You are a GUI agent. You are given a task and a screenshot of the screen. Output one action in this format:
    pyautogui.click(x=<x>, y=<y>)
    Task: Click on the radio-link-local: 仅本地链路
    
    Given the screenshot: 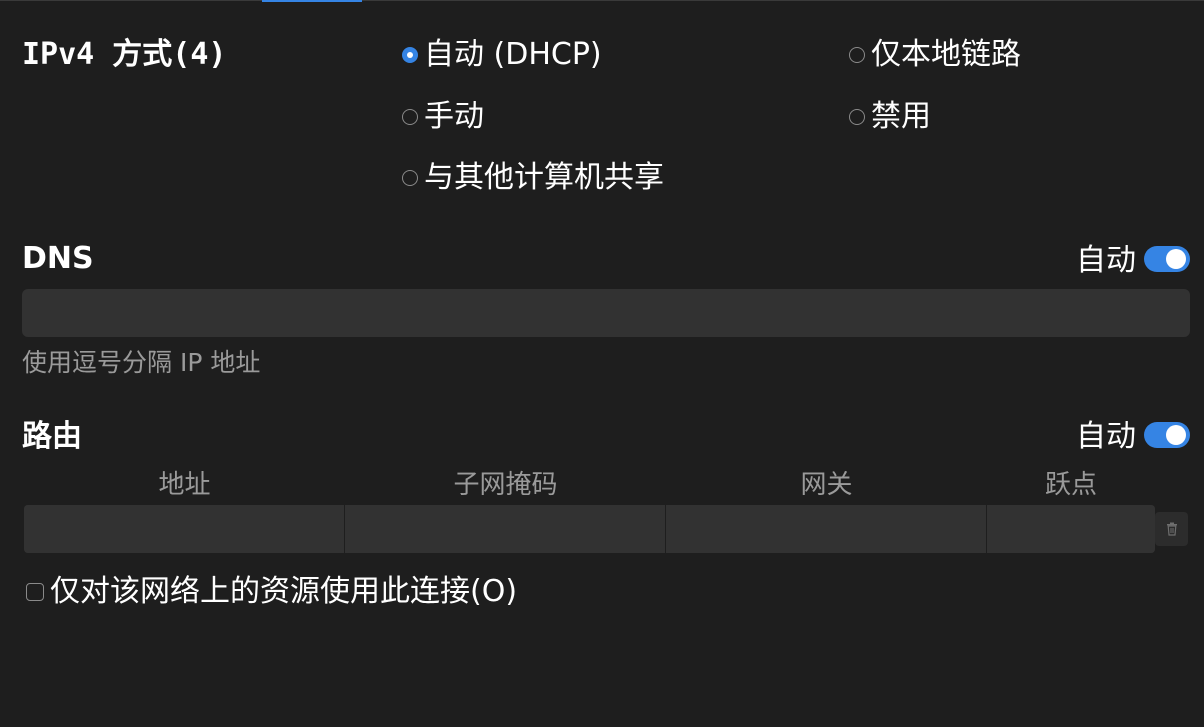 What is the action you would take?
    pyautogui.click(x=935, y=55)
    